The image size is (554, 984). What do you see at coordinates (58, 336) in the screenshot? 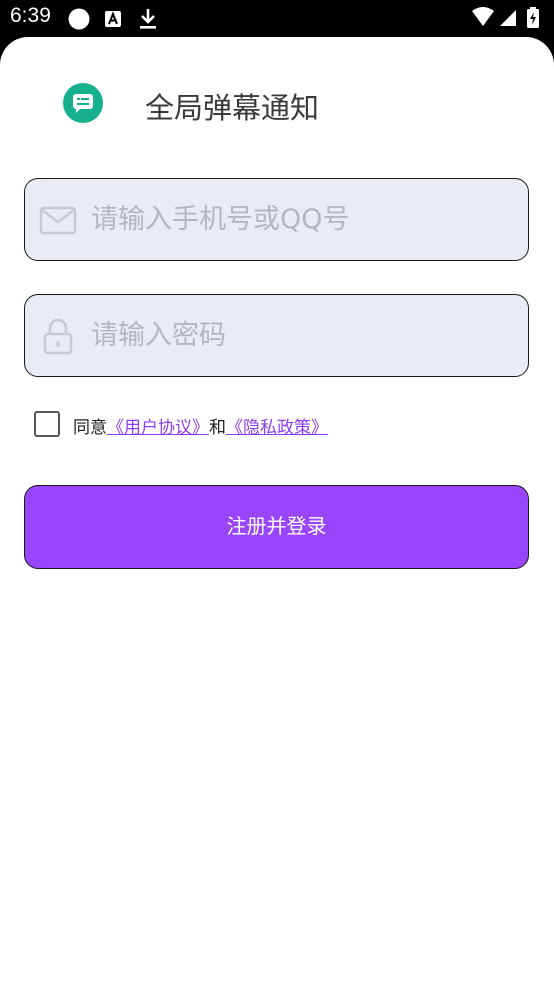
I see `lock-icon` at bounding box center [58, 336].